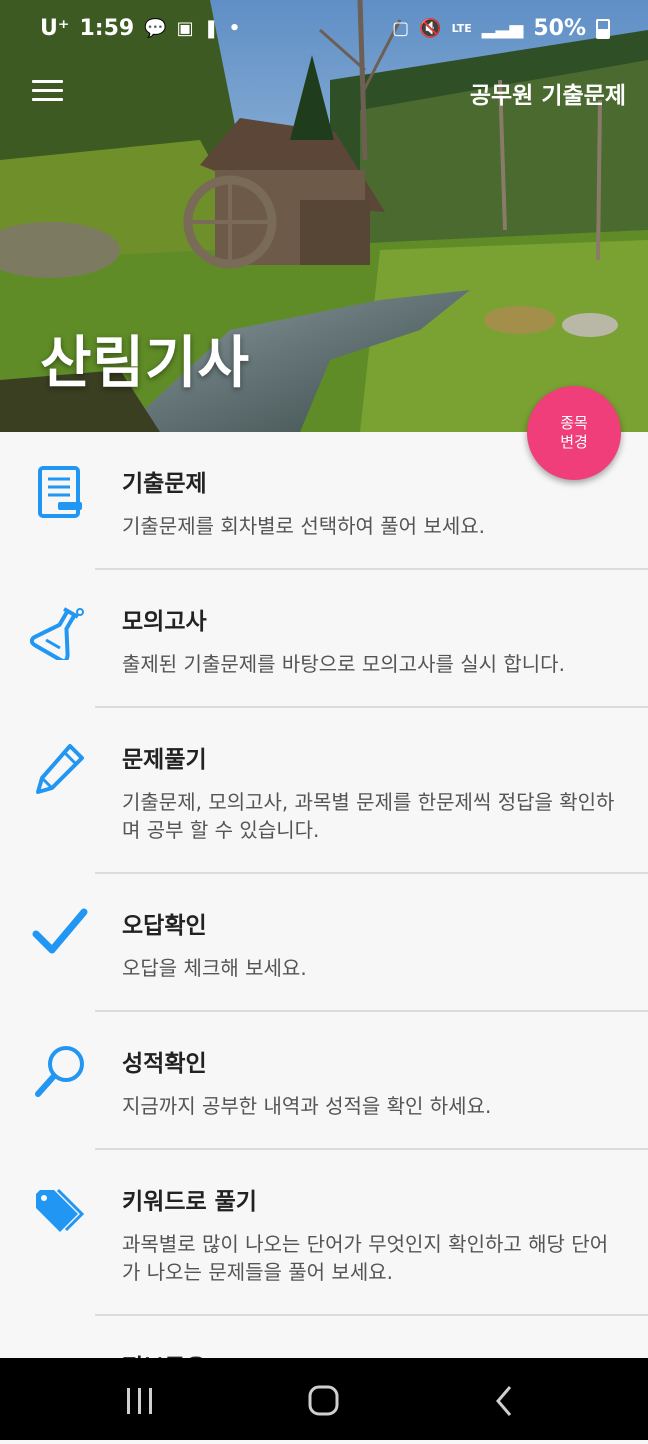  Describe the element at coordinates (60, 931) in the screenshot. I see `checkmark-icon` at that location.